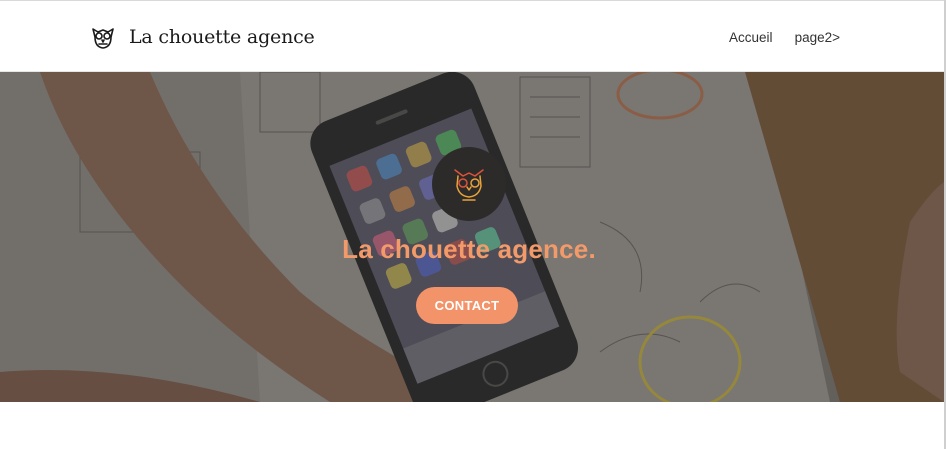  What do you see at coordinates (103, 37) in the screenshot?
I see `owl-logo-icon` at bounding box center [103, 37].